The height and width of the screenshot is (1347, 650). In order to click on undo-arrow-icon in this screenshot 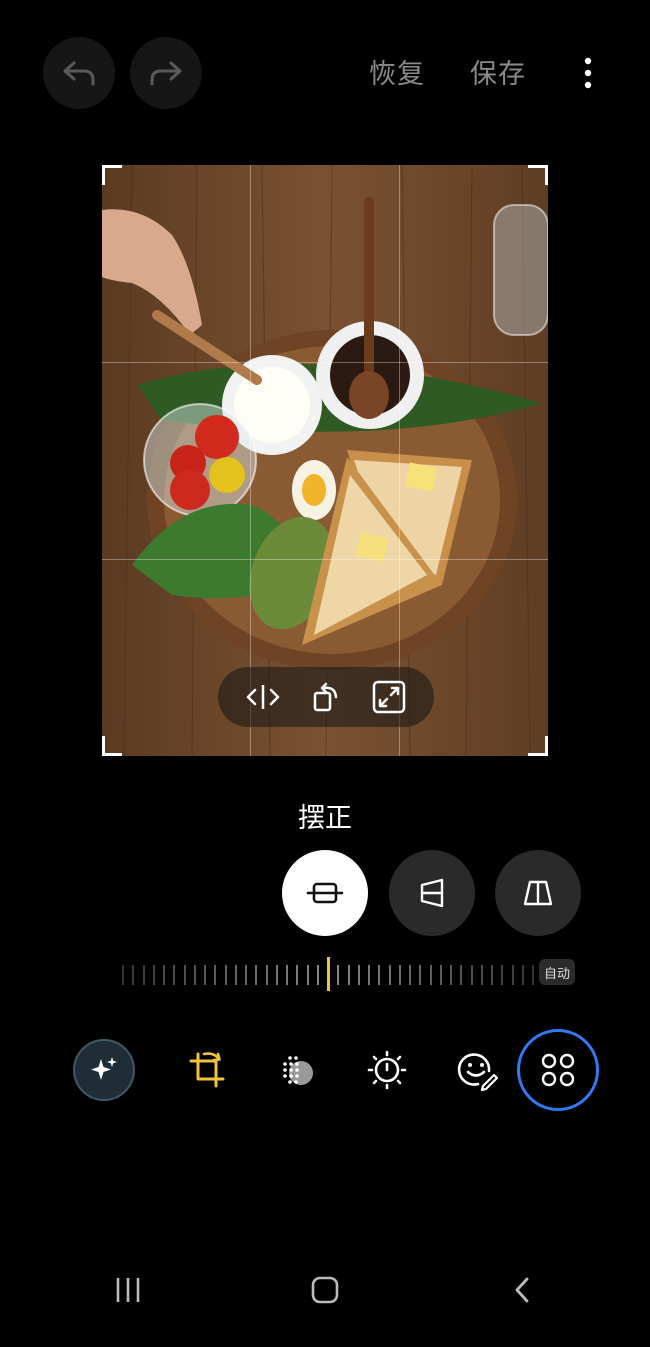, I will do `click(79, 73)`.